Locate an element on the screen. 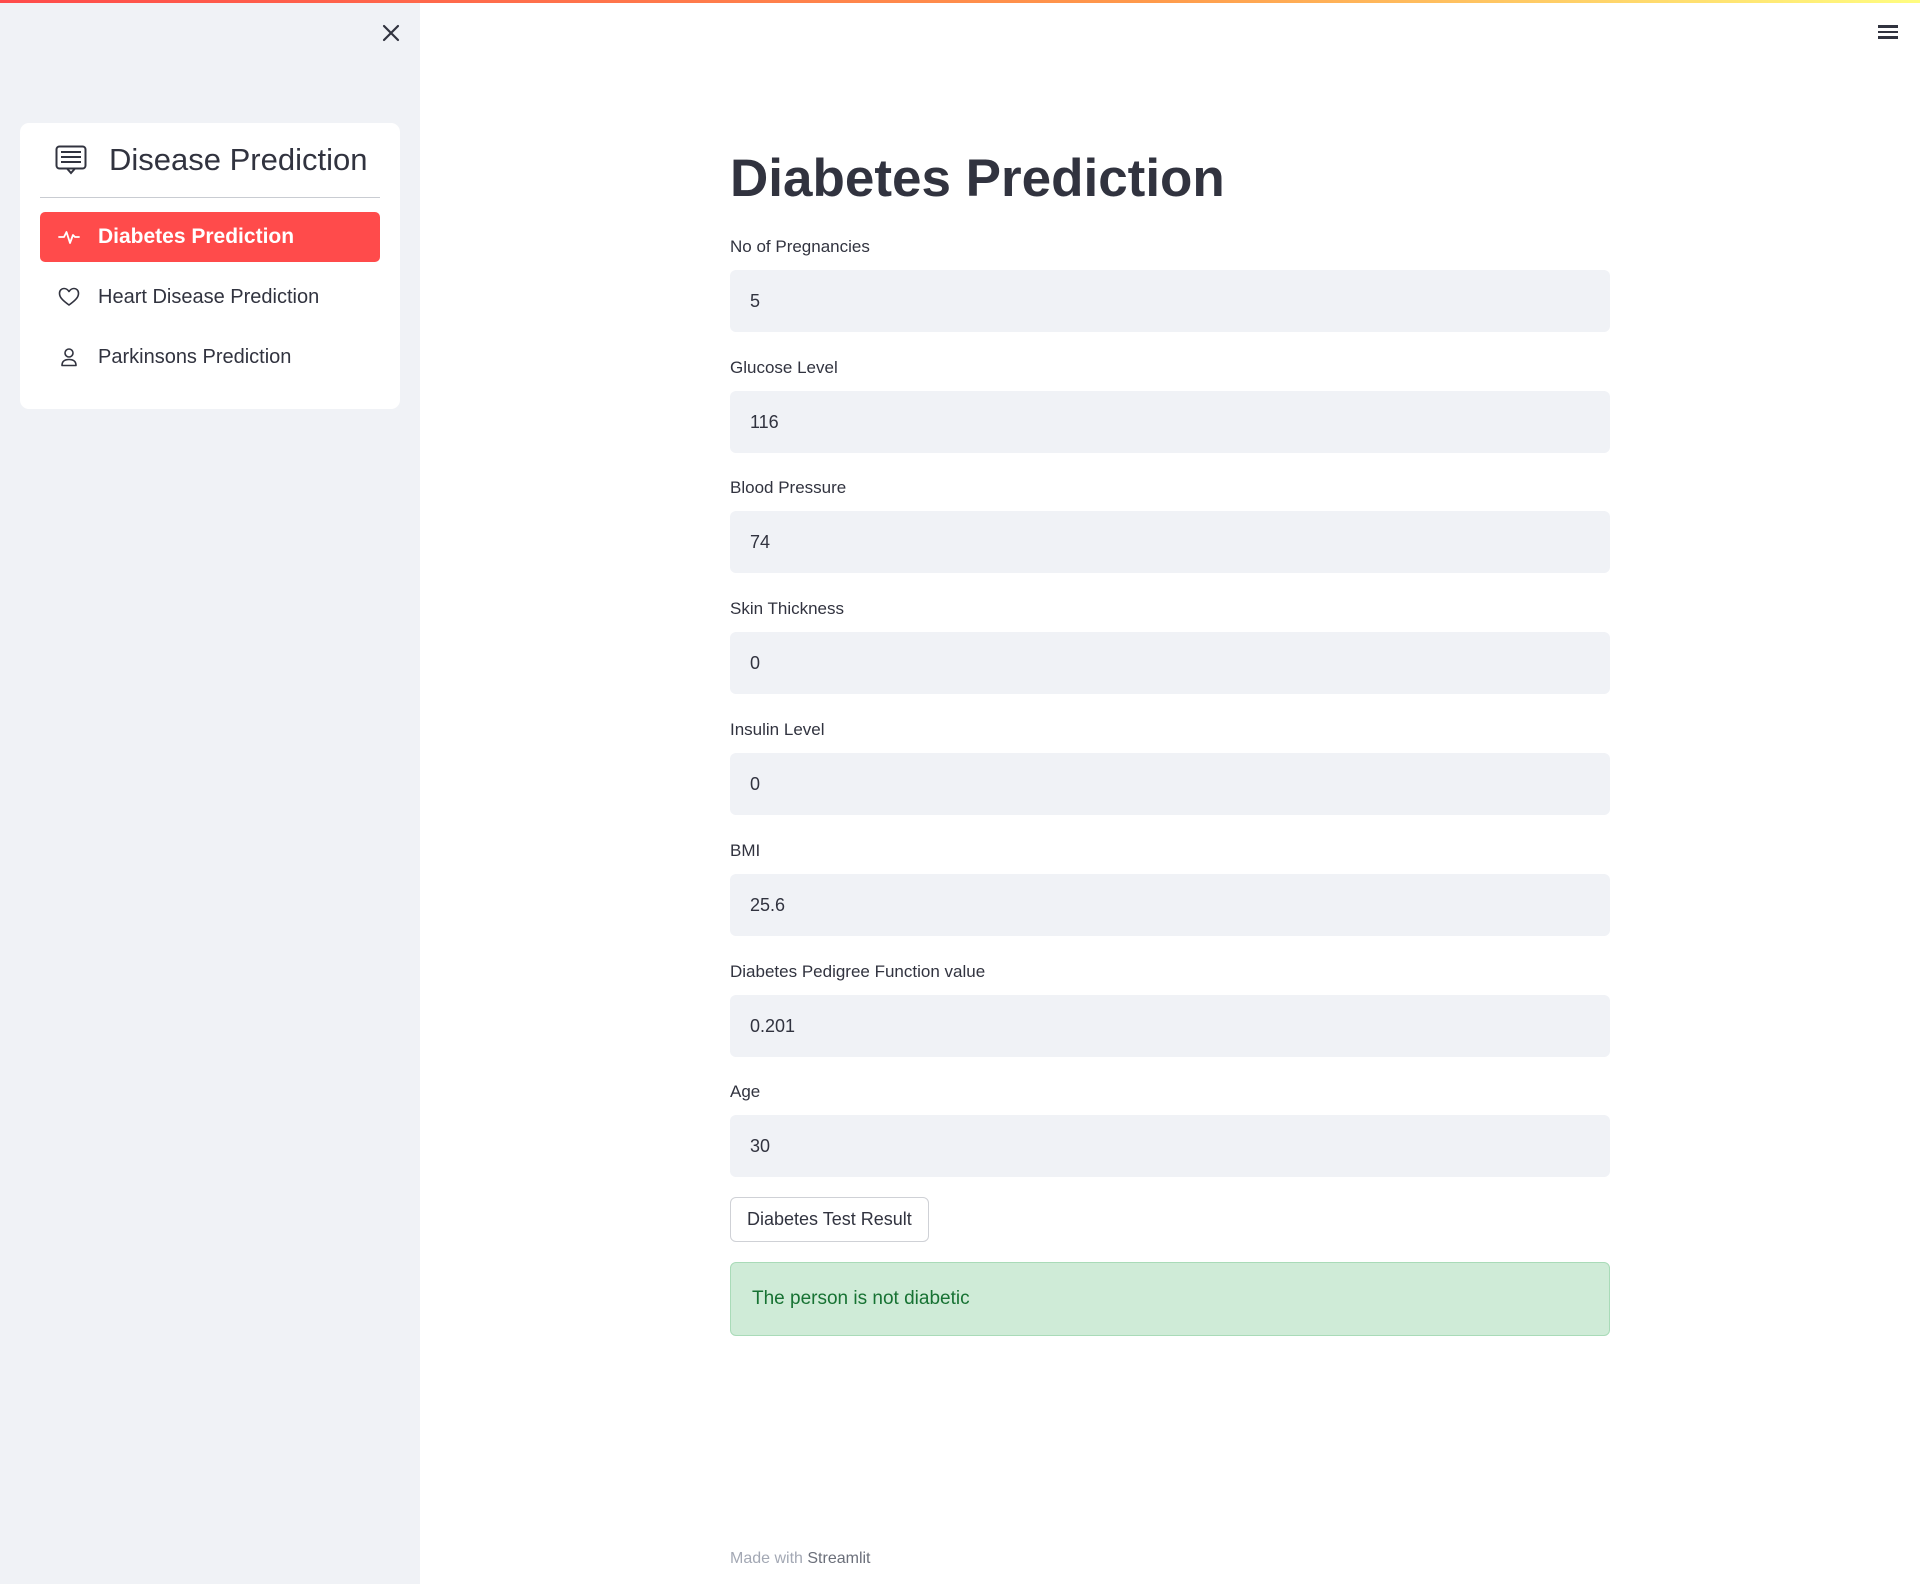 Image resolution: width=1920 pixels, height=1584 pixels. main-menu-button is located at coordinates (1890, 32).